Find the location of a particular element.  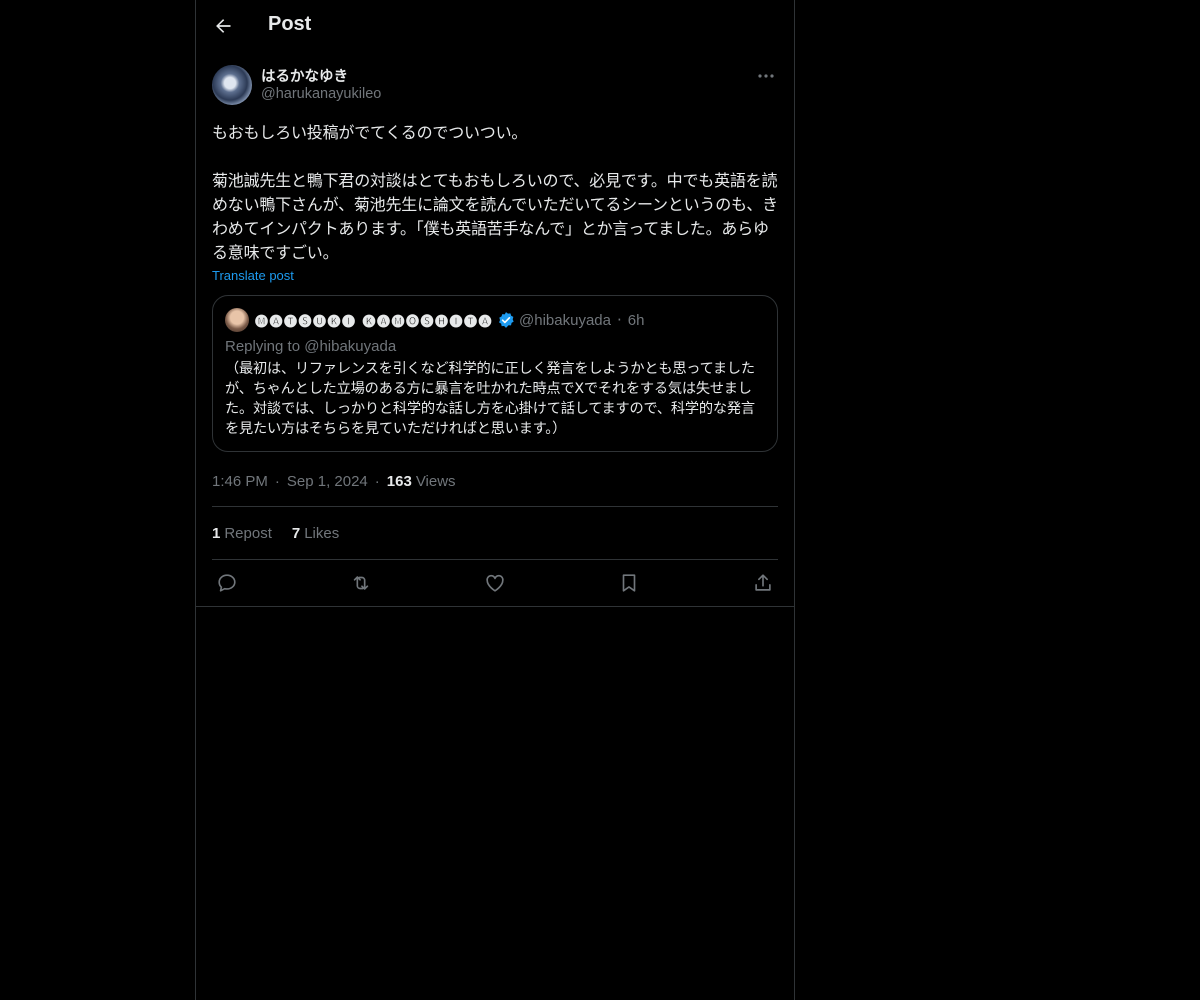

post-date: Sep 1, 2024 is located at coordinates (327, 481).